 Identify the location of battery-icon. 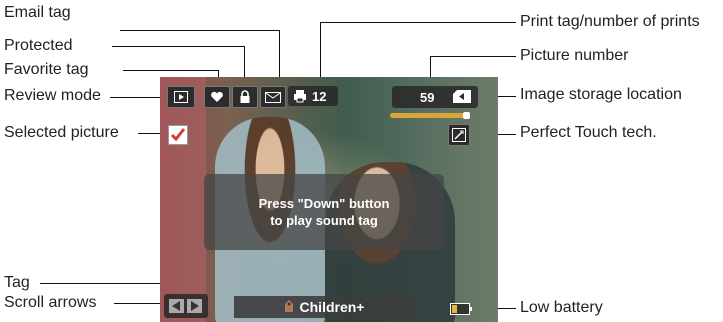
(461, 309).